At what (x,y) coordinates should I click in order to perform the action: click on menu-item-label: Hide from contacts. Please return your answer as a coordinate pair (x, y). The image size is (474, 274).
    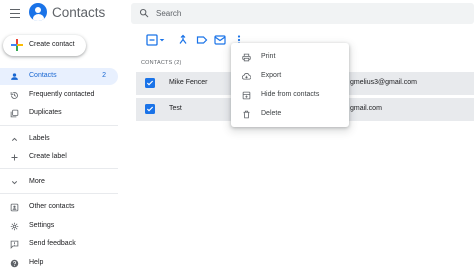
    Looking at the image, I should click on (290, 94).